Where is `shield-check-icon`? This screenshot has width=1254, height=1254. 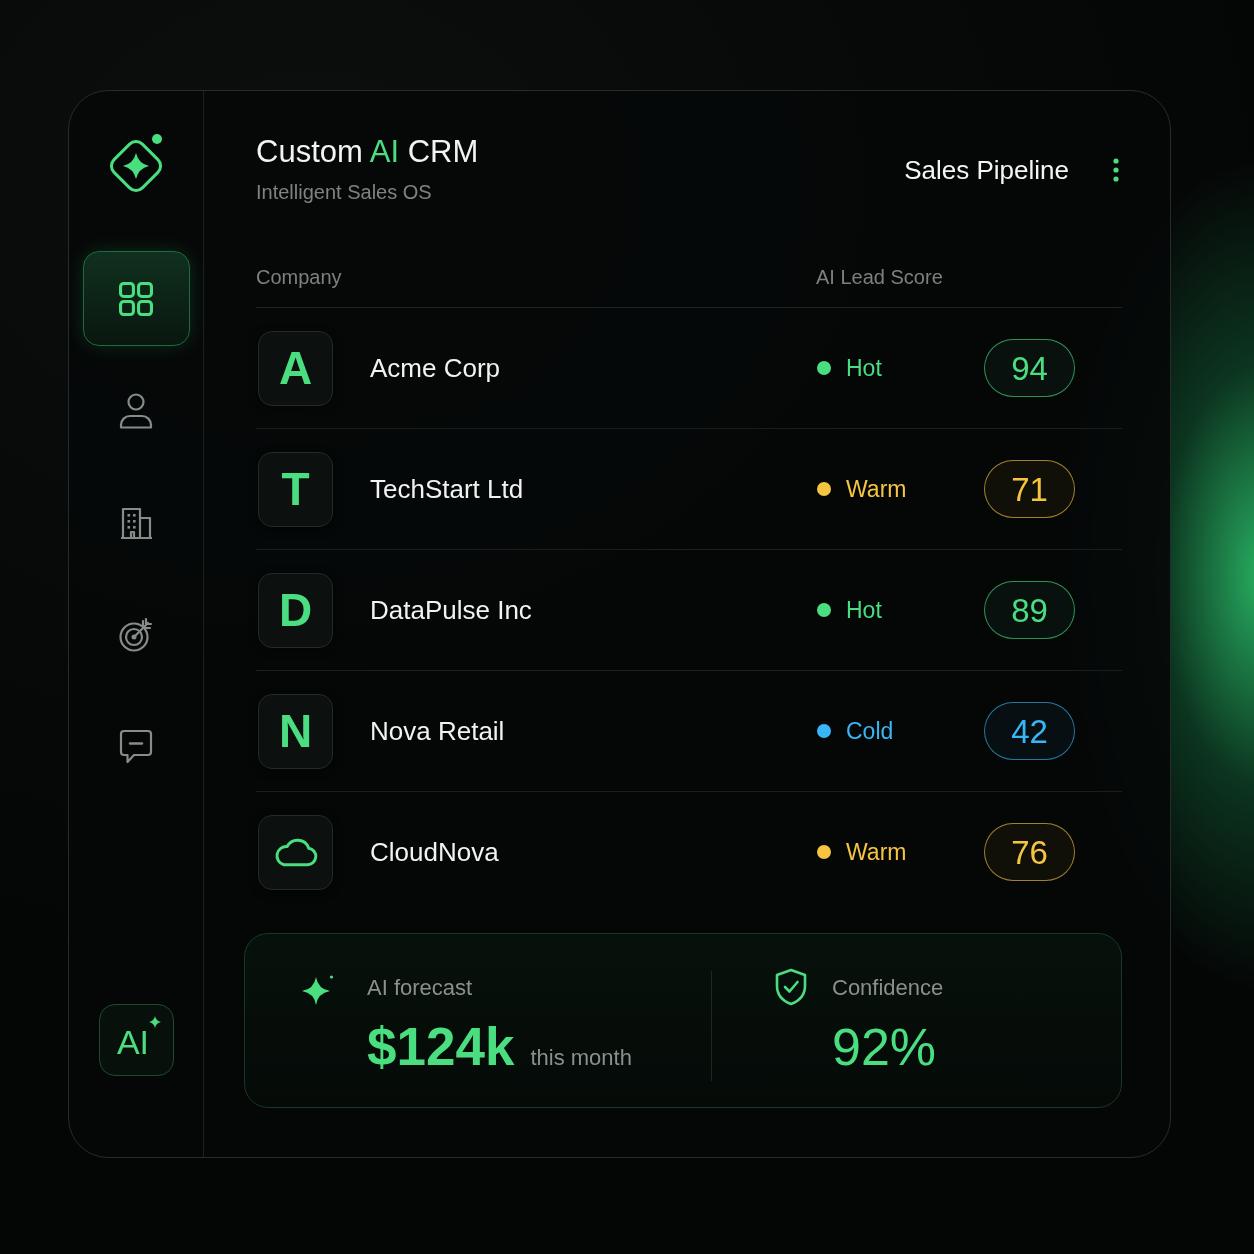
shield-check-icon is located at coordinates (791, 987).